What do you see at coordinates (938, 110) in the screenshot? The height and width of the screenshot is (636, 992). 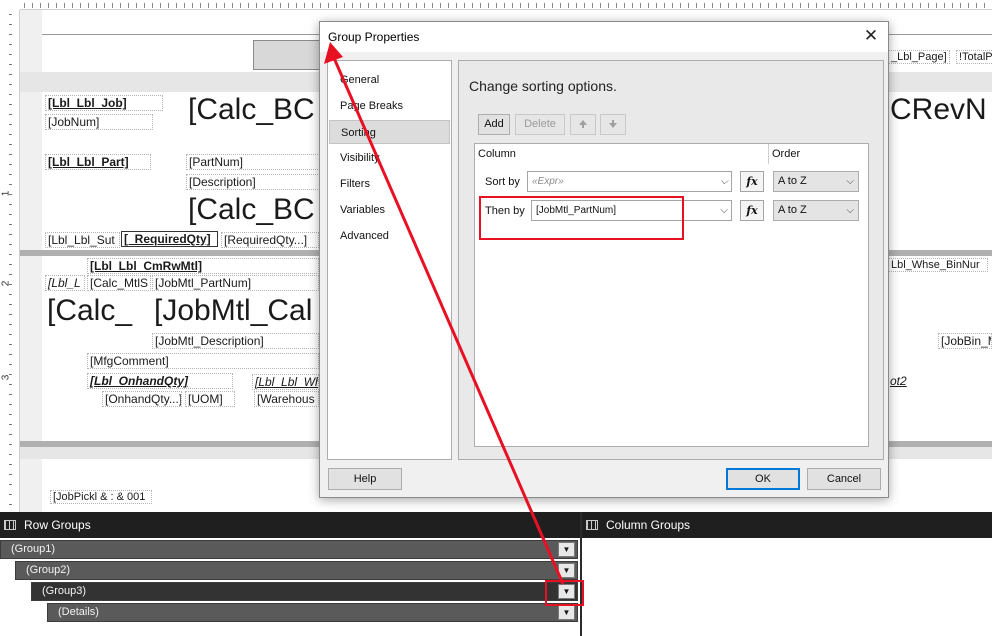 I see `report-field: CRevN` at bounding box center [938, 110].